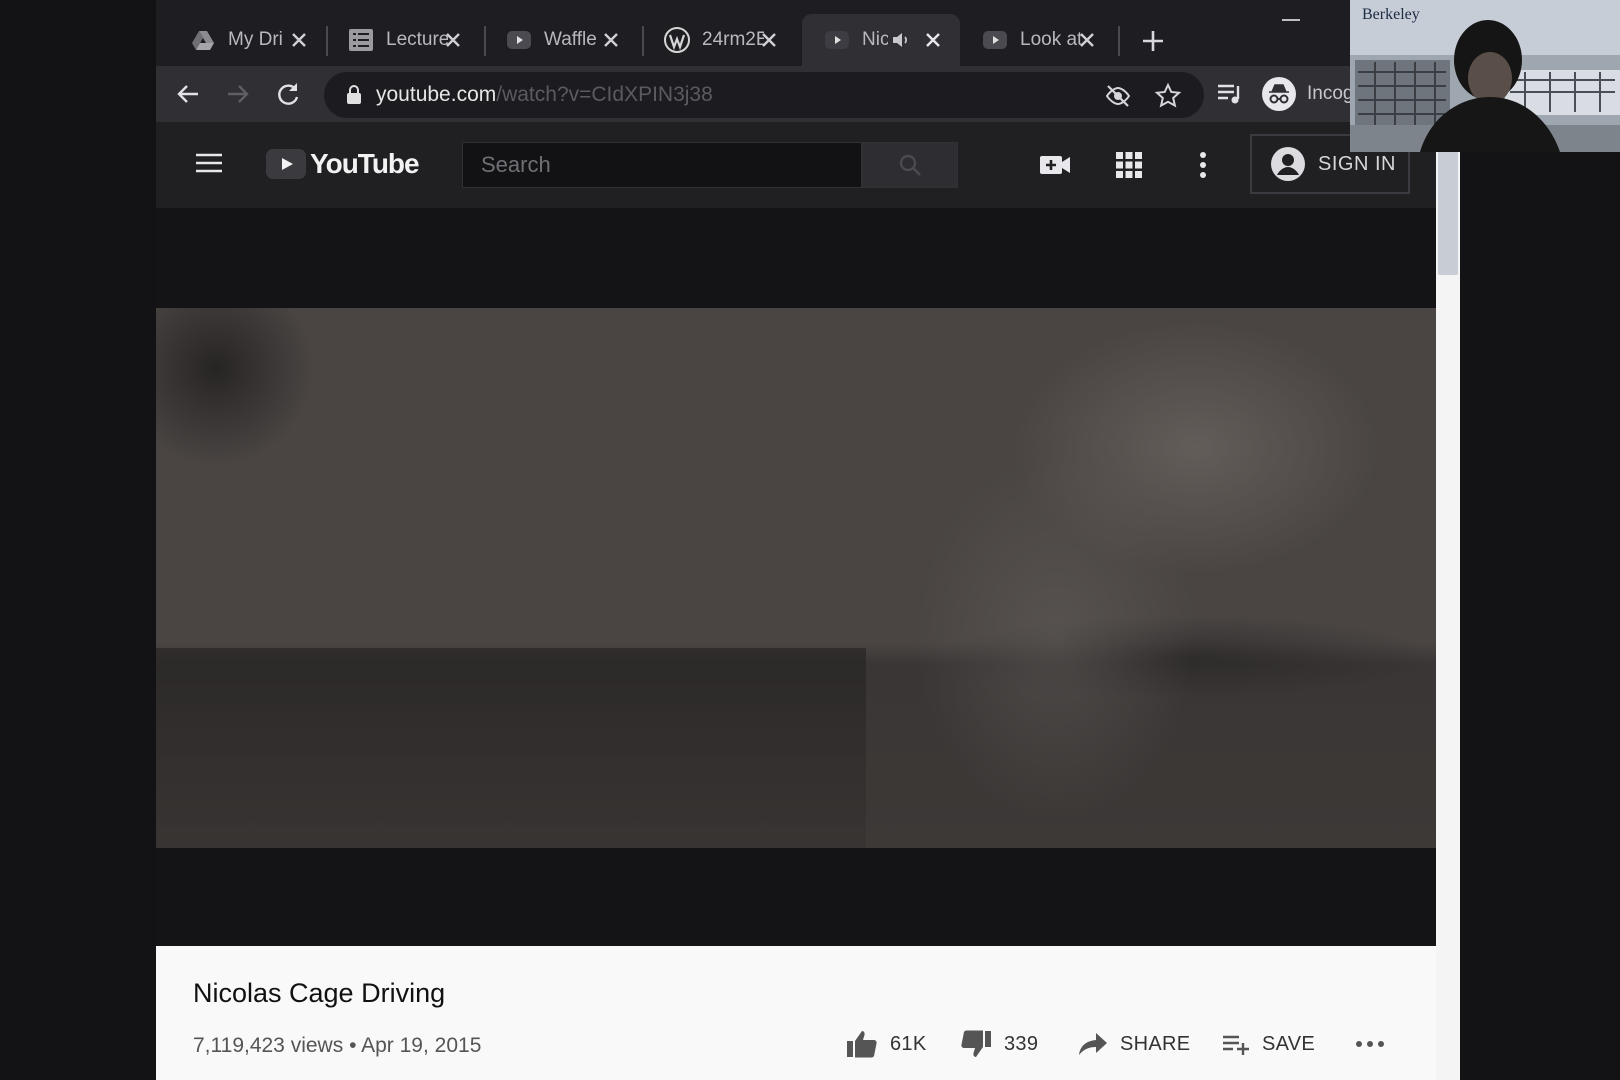 This screenshot has width=1620, height=1080. Describe the element at coordinates (1279, 94) in the screenshot. I see `incognito-icon` at that location.